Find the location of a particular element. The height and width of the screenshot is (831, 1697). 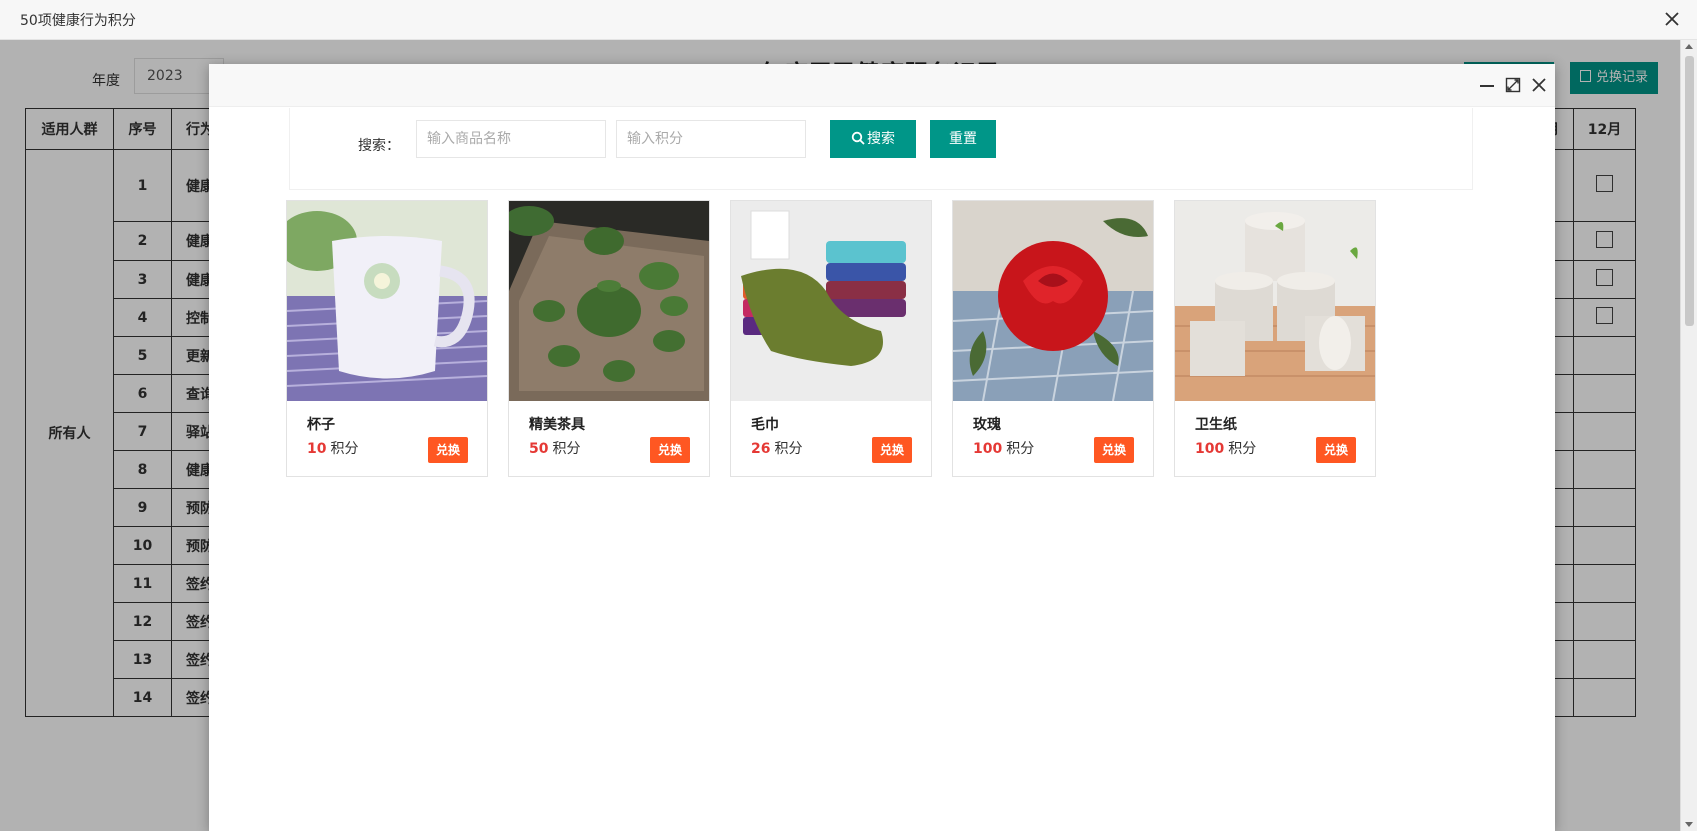

product-card: 毛巾 26 积分 兑换 is located at coordinates (831, 338).